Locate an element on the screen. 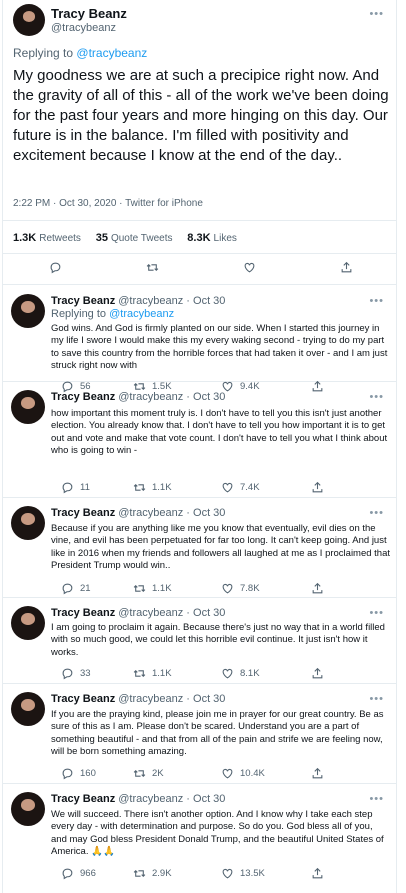  reply-count: 160 is located at coordinates (88, 773).